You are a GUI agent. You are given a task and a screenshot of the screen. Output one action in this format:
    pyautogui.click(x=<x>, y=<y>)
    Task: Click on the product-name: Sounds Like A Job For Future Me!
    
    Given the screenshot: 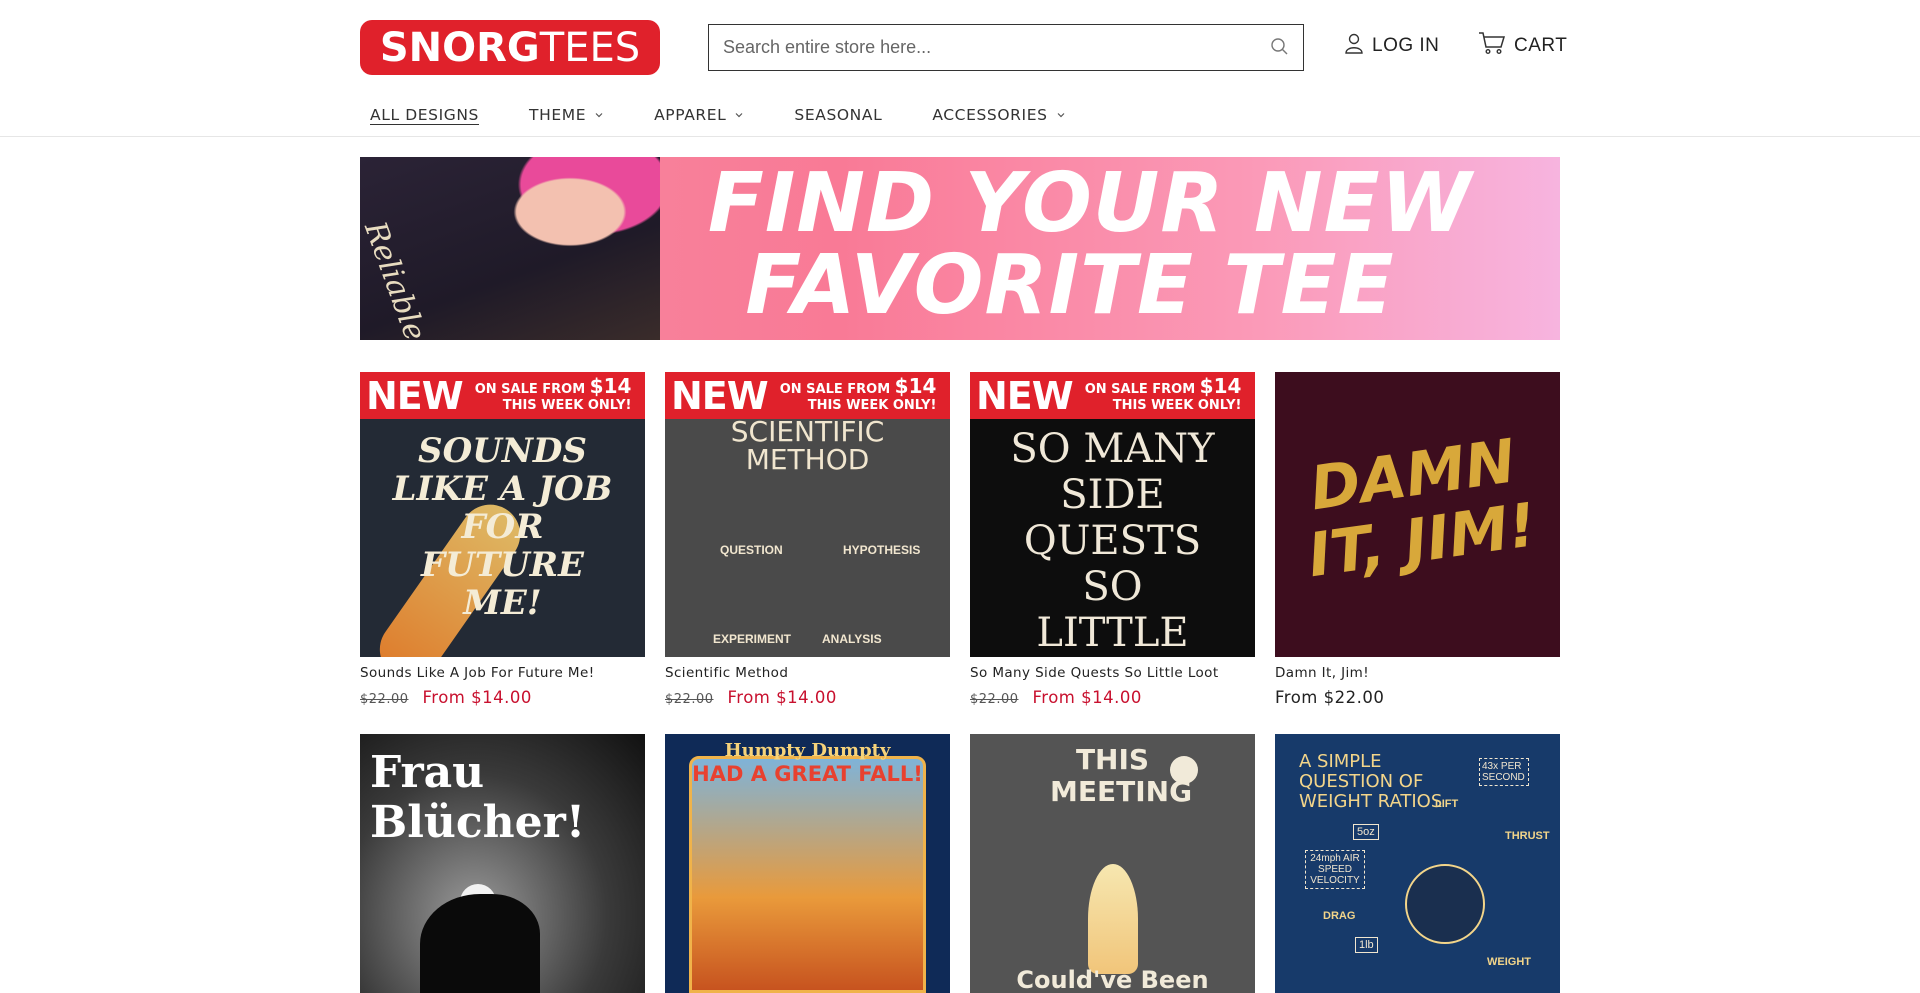 What is the action you would take?
    pyautogui.click(x=477, y=673)
    